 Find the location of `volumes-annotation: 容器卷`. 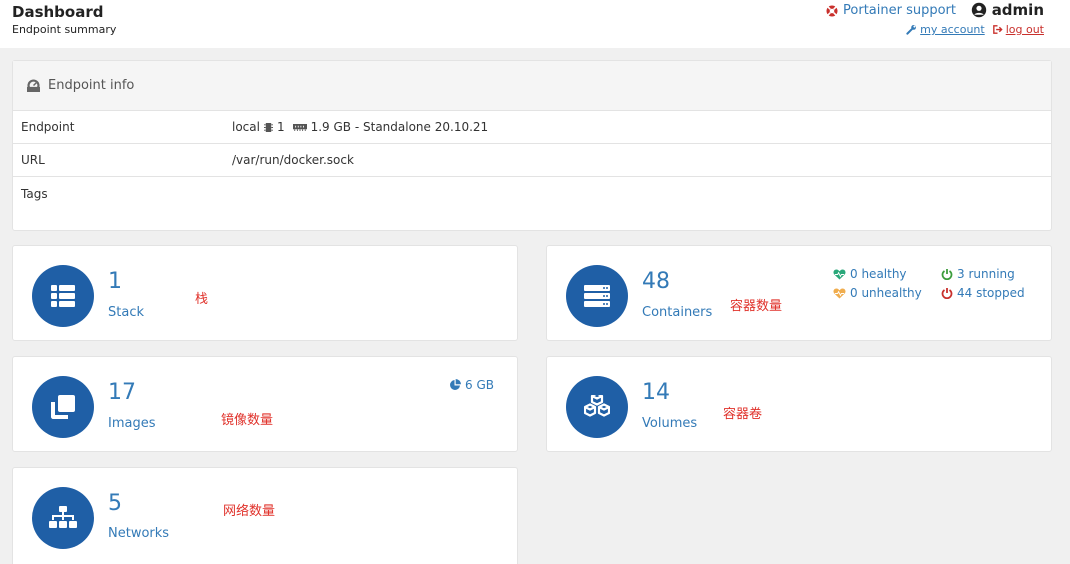

volumes-annotation: 容器卷 is located at coordinates (743, 414).